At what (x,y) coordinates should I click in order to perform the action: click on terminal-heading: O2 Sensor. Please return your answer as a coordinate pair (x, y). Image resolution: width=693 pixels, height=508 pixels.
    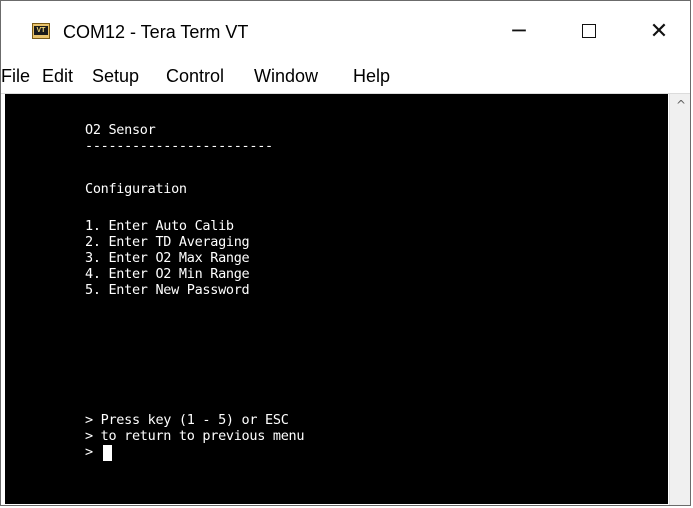
    Looking at the image, I should click on (120, 130).